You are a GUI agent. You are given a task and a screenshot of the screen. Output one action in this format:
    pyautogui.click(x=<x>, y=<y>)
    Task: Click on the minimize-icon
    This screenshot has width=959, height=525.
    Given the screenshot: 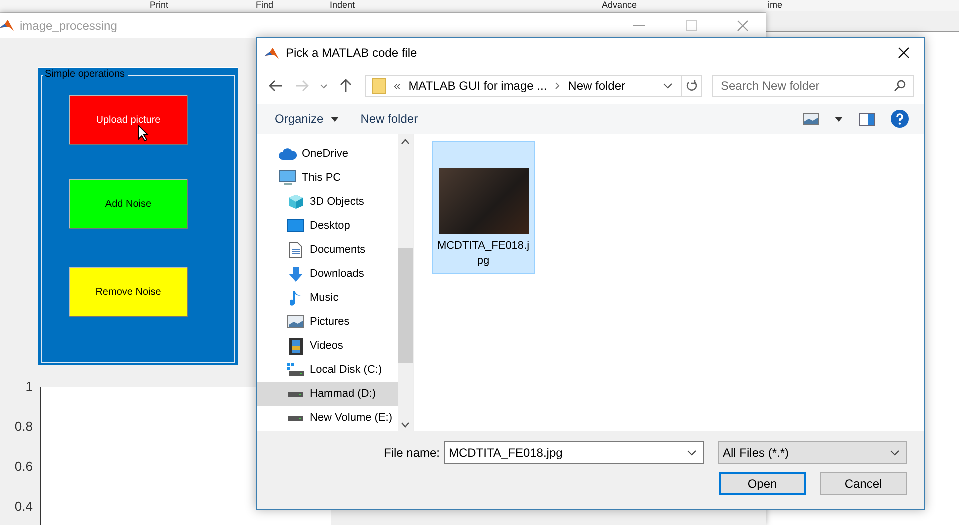 What is the action you would take?
    pyautogui.click(x=639, y=25)
    